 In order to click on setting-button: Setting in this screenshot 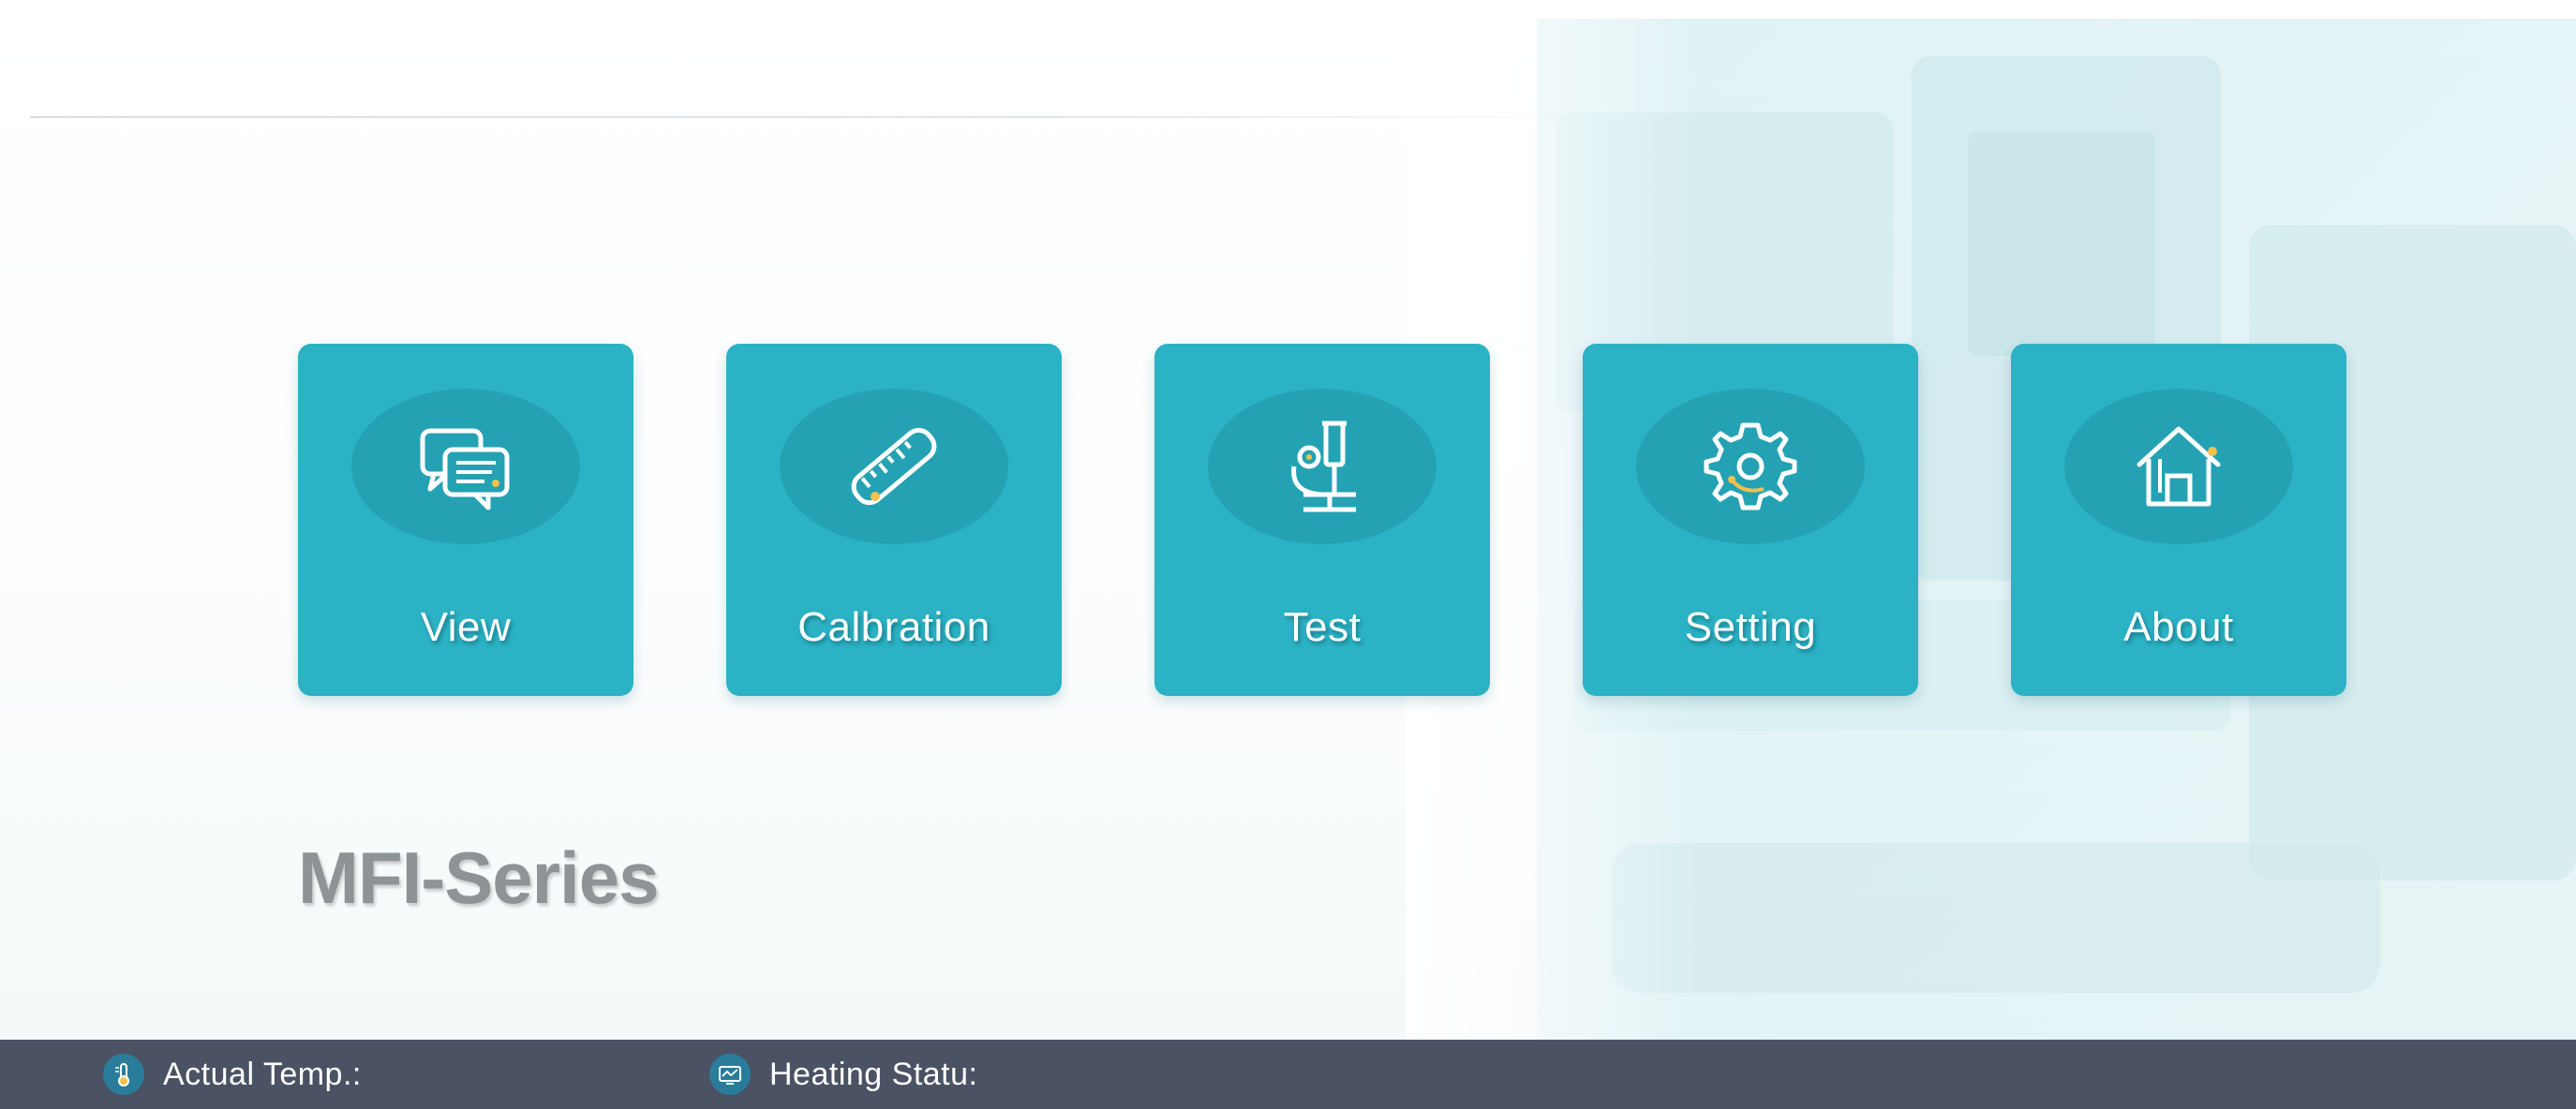, I will do `click(1750, 520)`.